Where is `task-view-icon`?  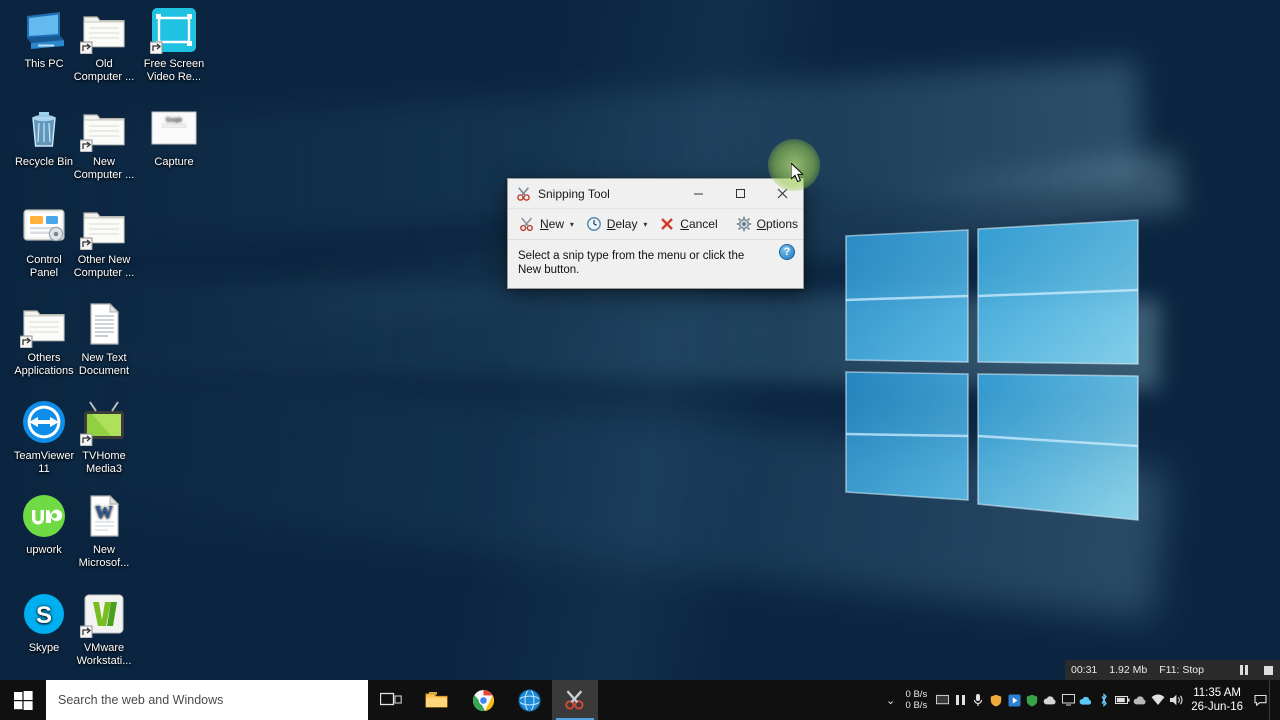
task-view-icon is located at coordinates (391, 699).